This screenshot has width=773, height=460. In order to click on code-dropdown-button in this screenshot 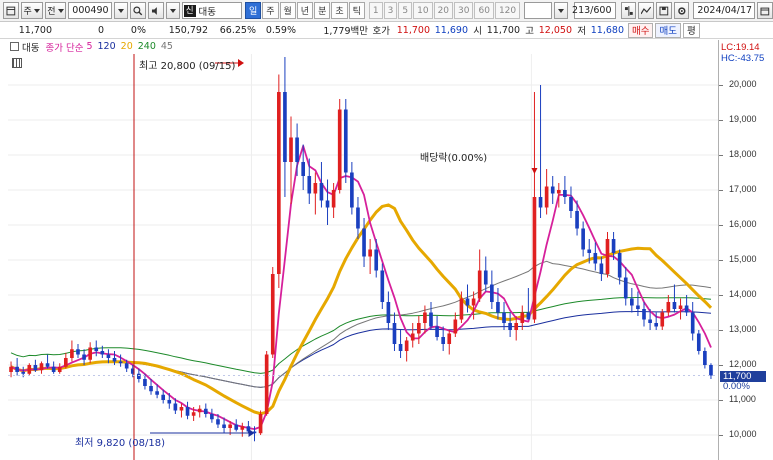, I will do `click(121, 10)`.